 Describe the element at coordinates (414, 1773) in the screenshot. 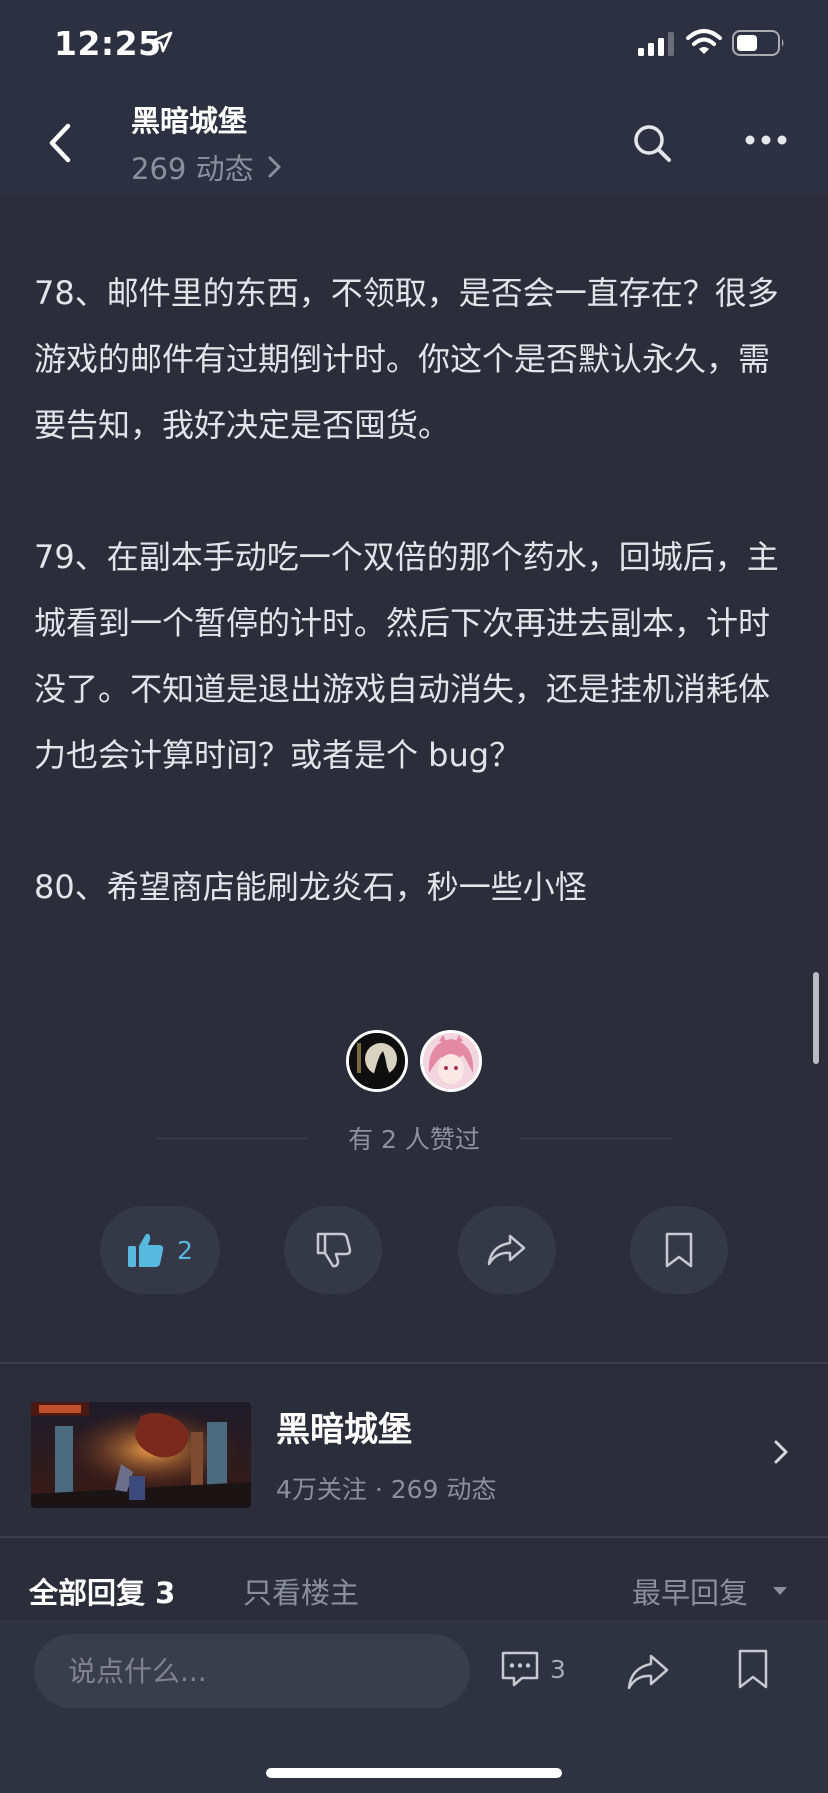

I see `home-indicator` at that location.